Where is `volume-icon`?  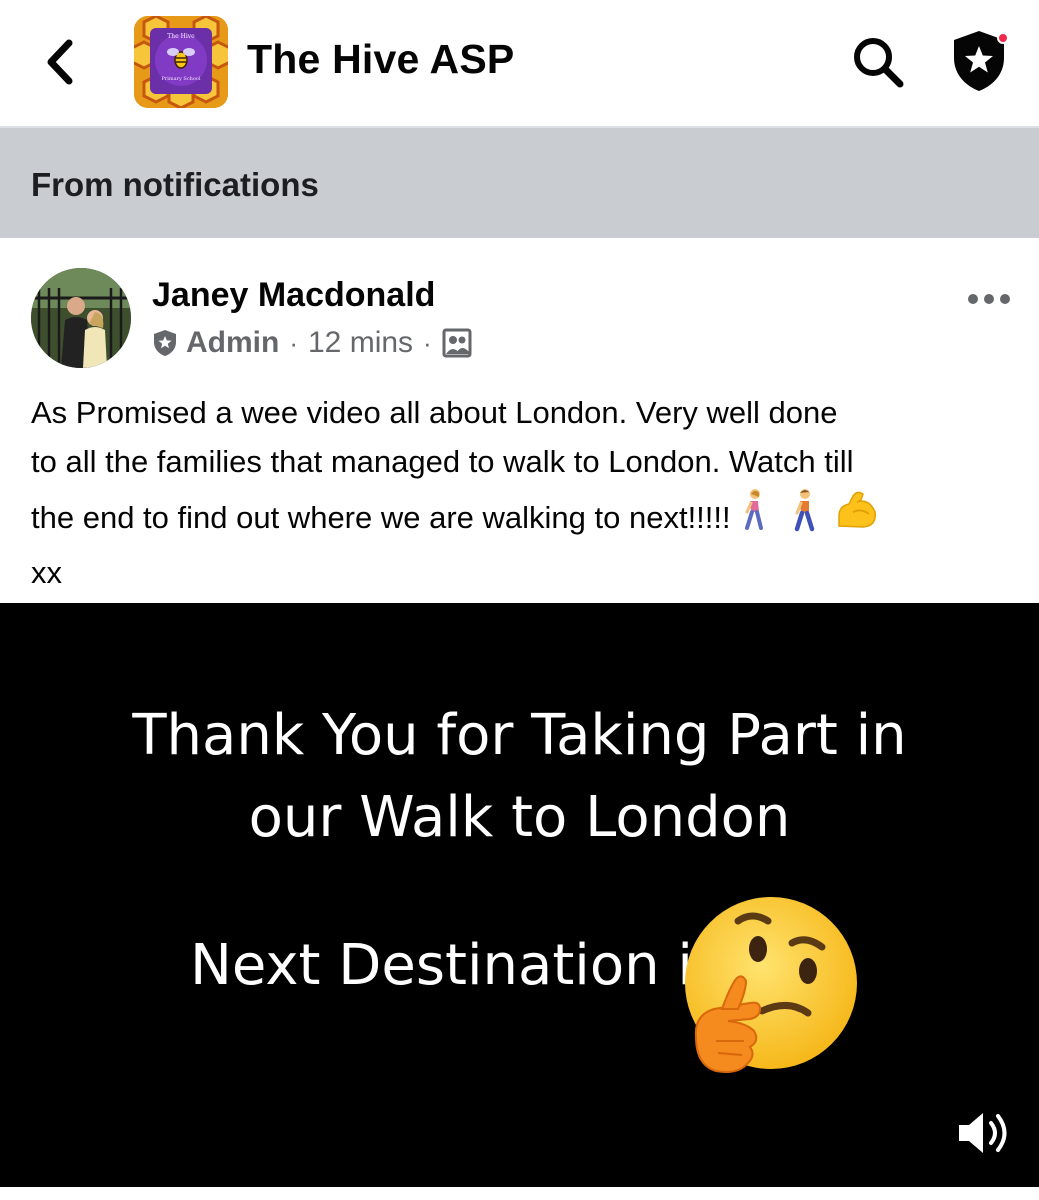 volume-icon is located at coordinates (983, 1133).